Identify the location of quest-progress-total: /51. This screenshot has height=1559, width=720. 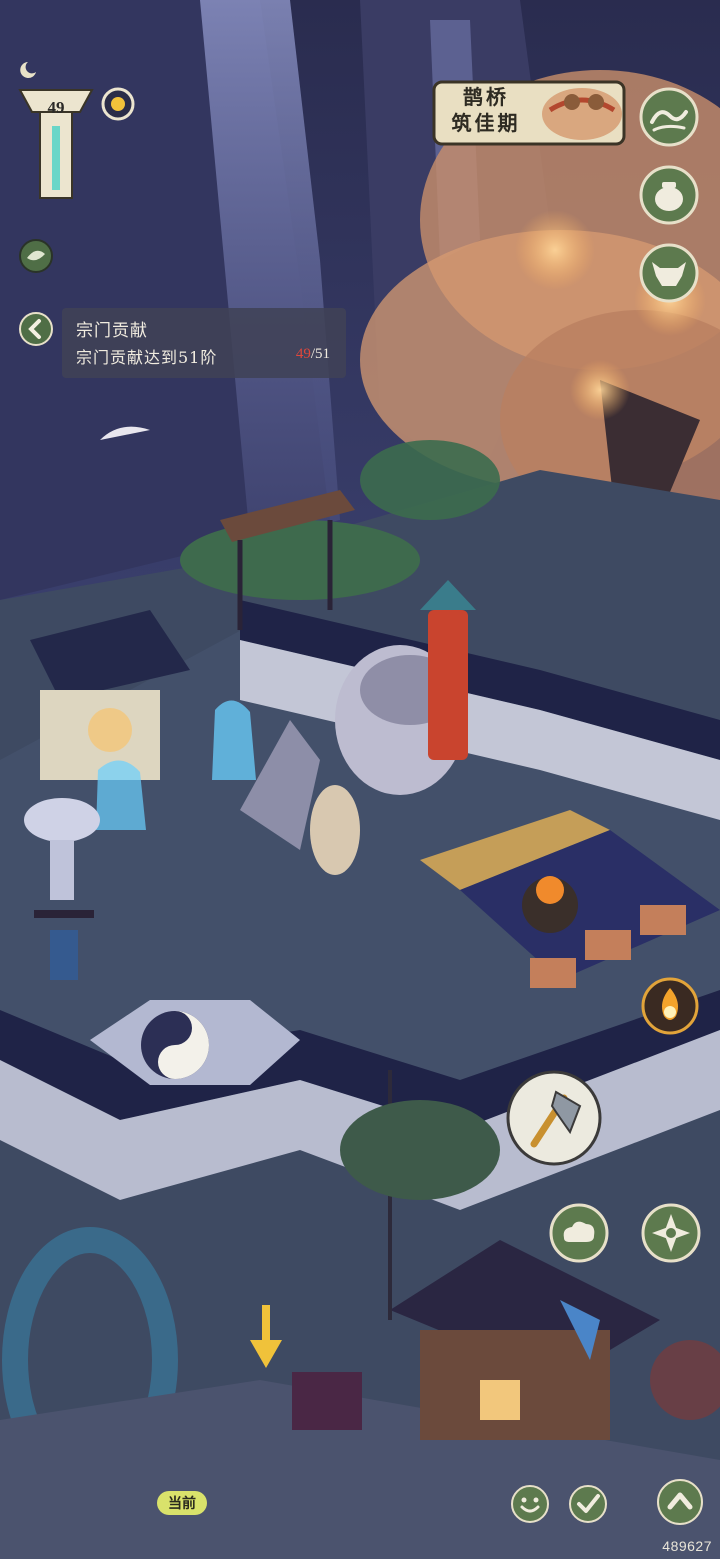
(320, 354).